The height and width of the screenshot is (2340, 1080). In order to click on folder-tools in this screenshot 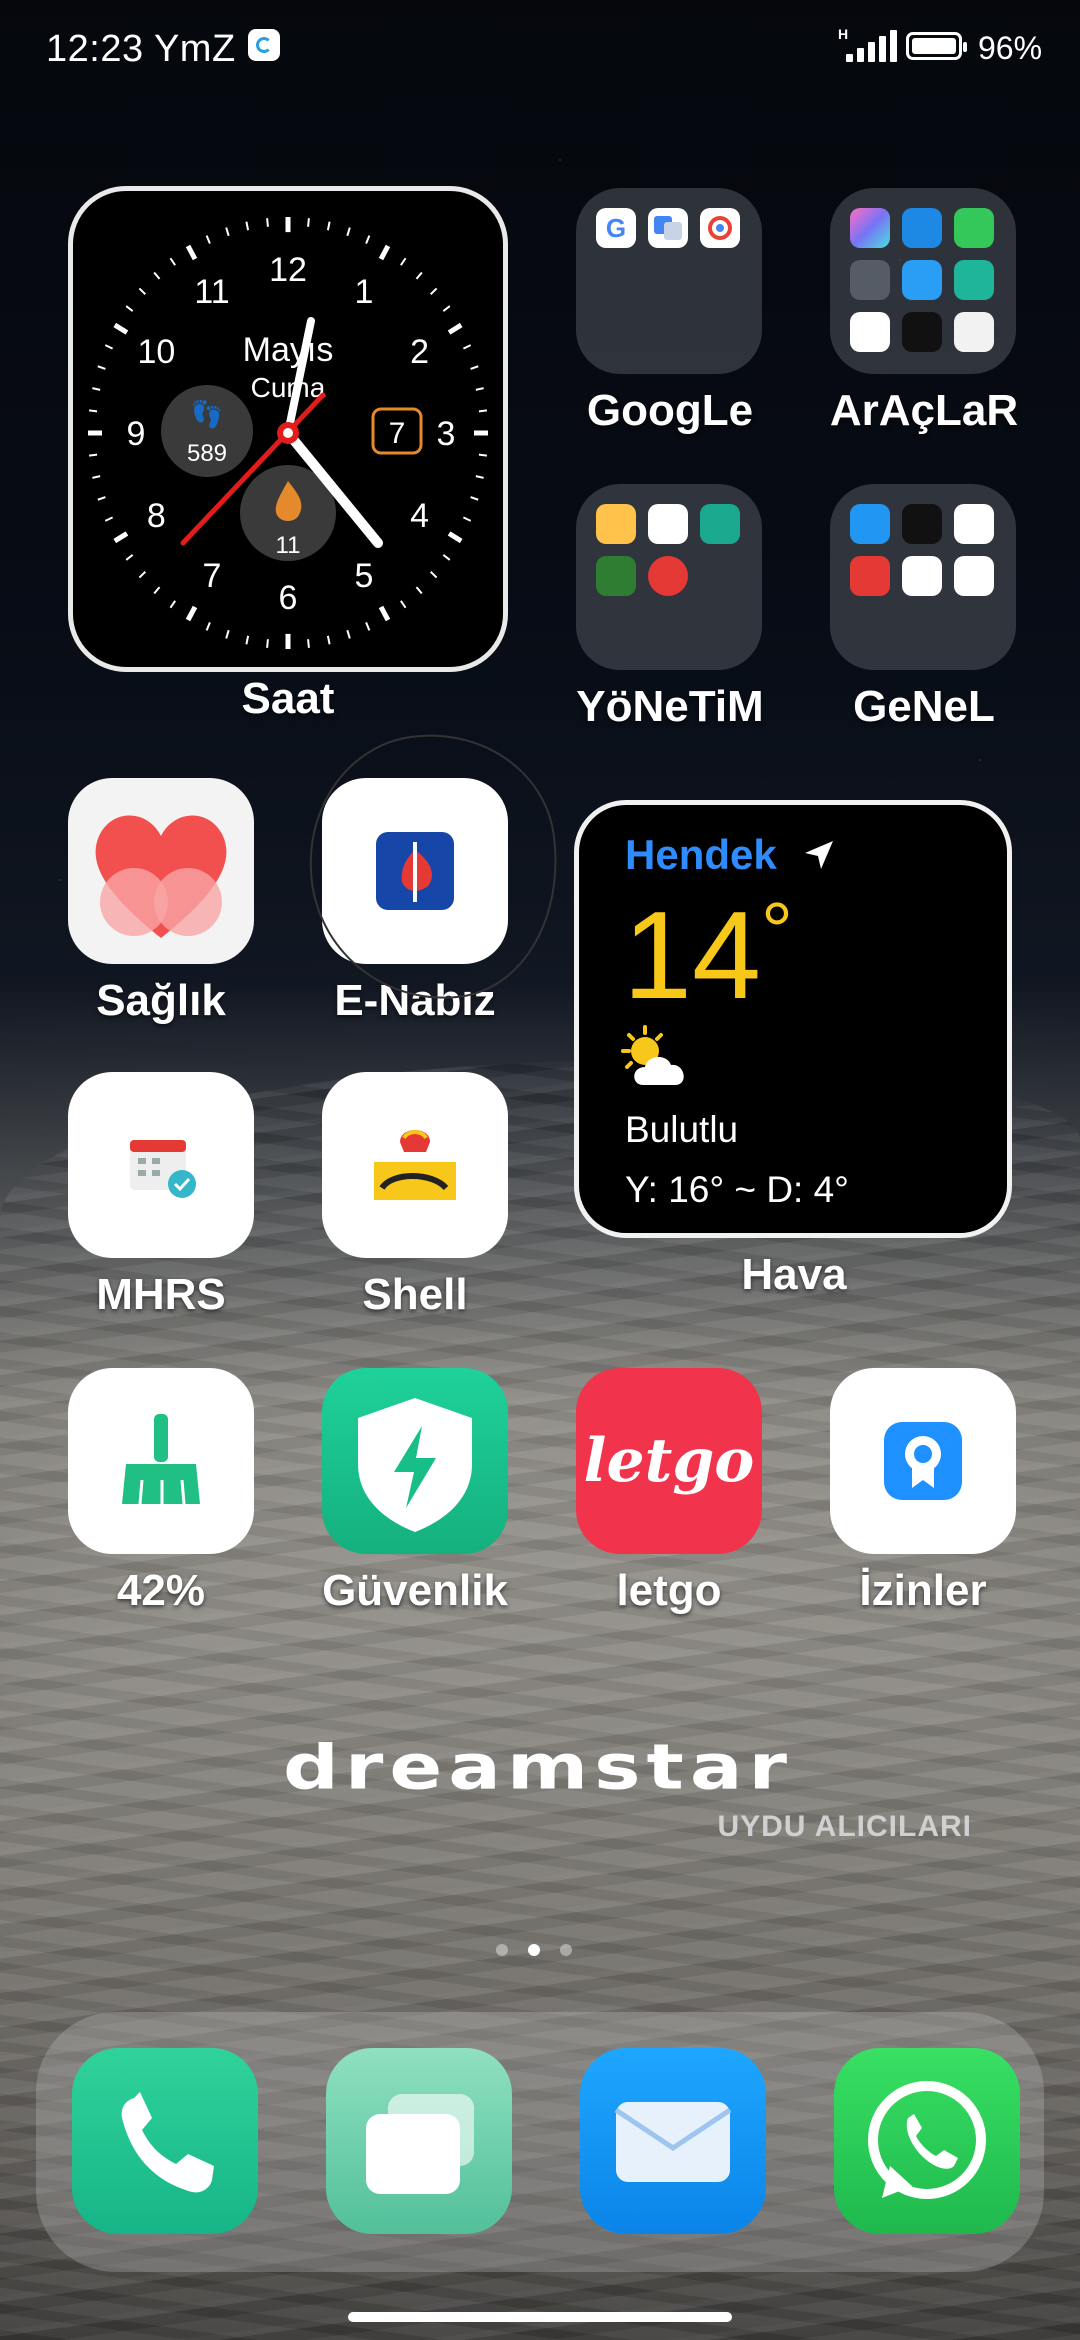, I will do `click(923, 281)`.